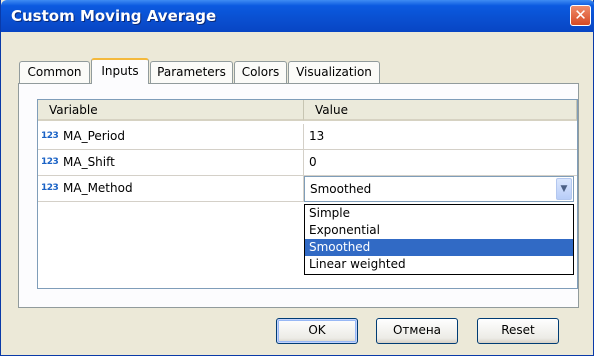 The image size is (594, 356). Describe the element at coordinates (334, 72) in the screenshot. I see `tab-visualization: Visualization` at that location.